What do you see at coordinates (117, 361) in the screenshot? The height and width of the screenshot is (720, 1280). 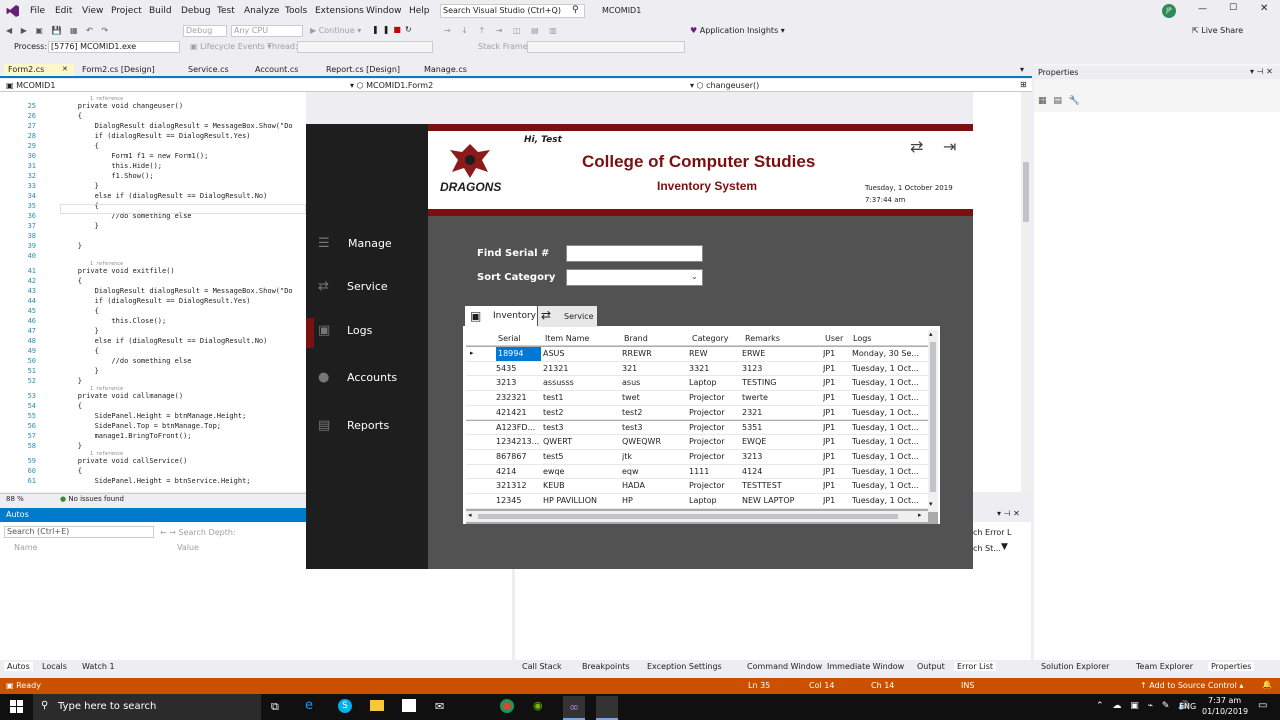 I see `code-line: //do something else` at bounding box center [117, 361].